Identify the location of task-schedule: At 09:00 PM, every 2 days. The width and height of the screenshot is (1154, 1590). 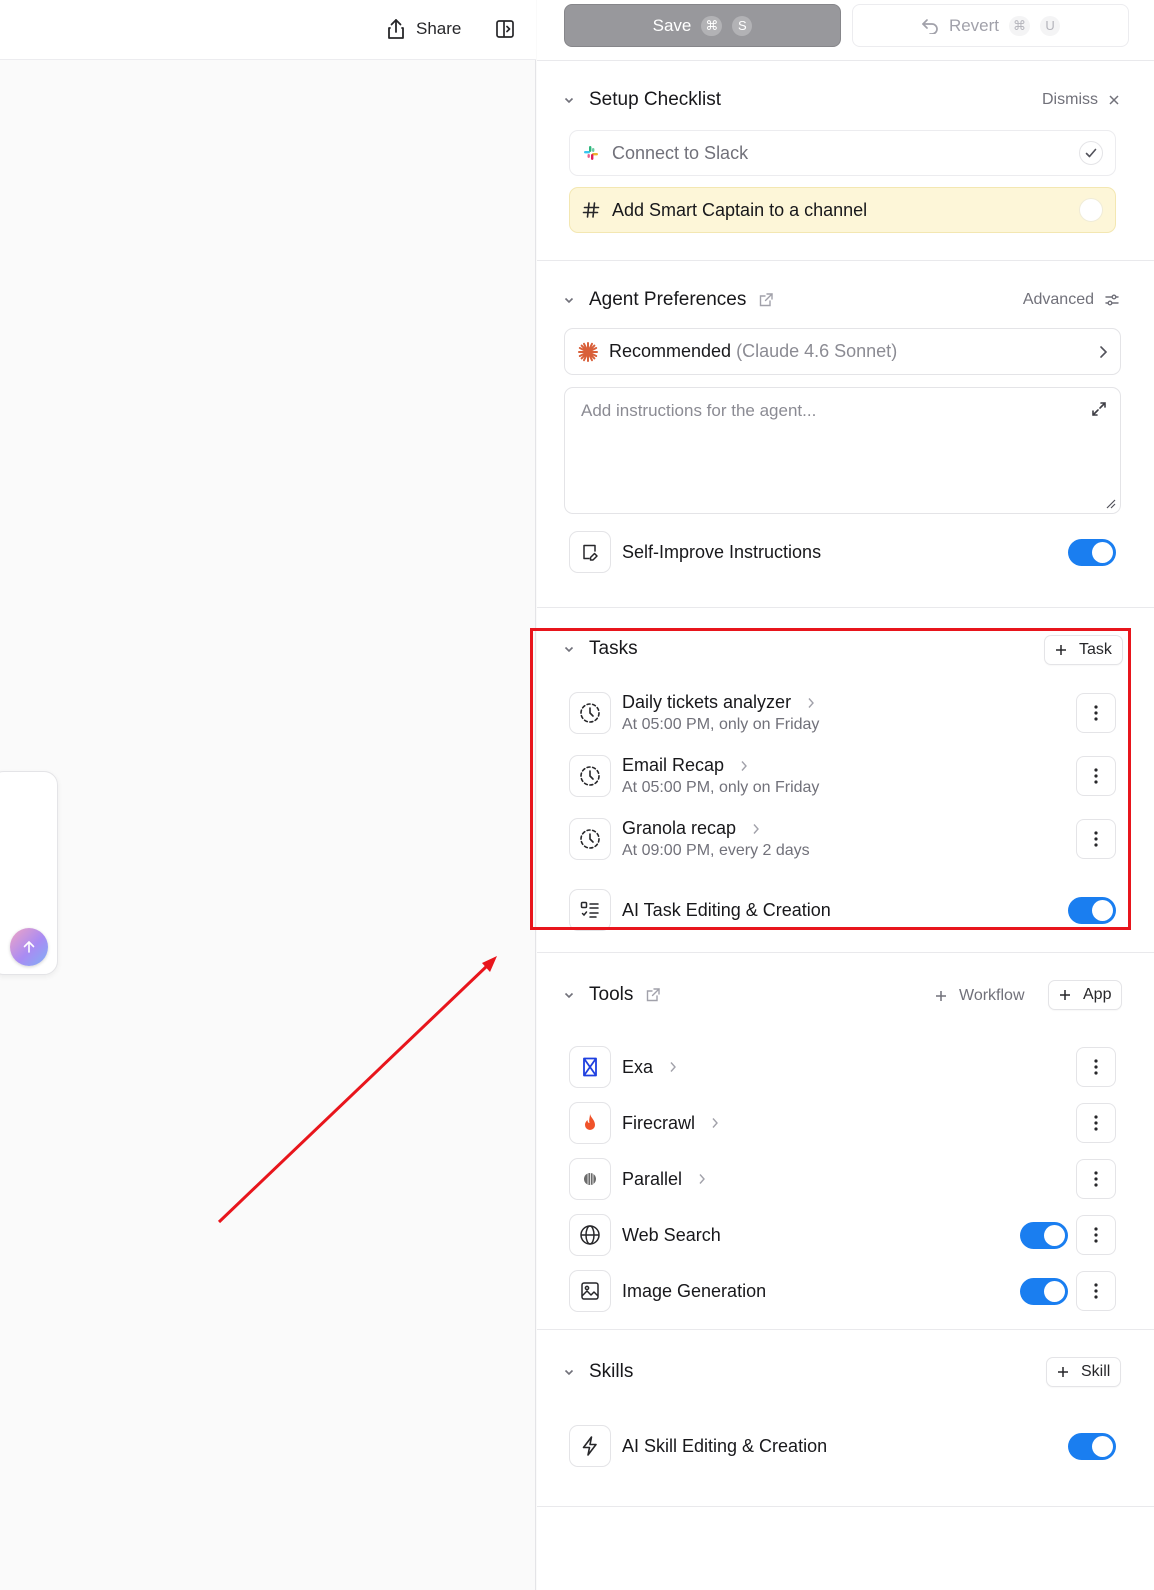
(716, 850).